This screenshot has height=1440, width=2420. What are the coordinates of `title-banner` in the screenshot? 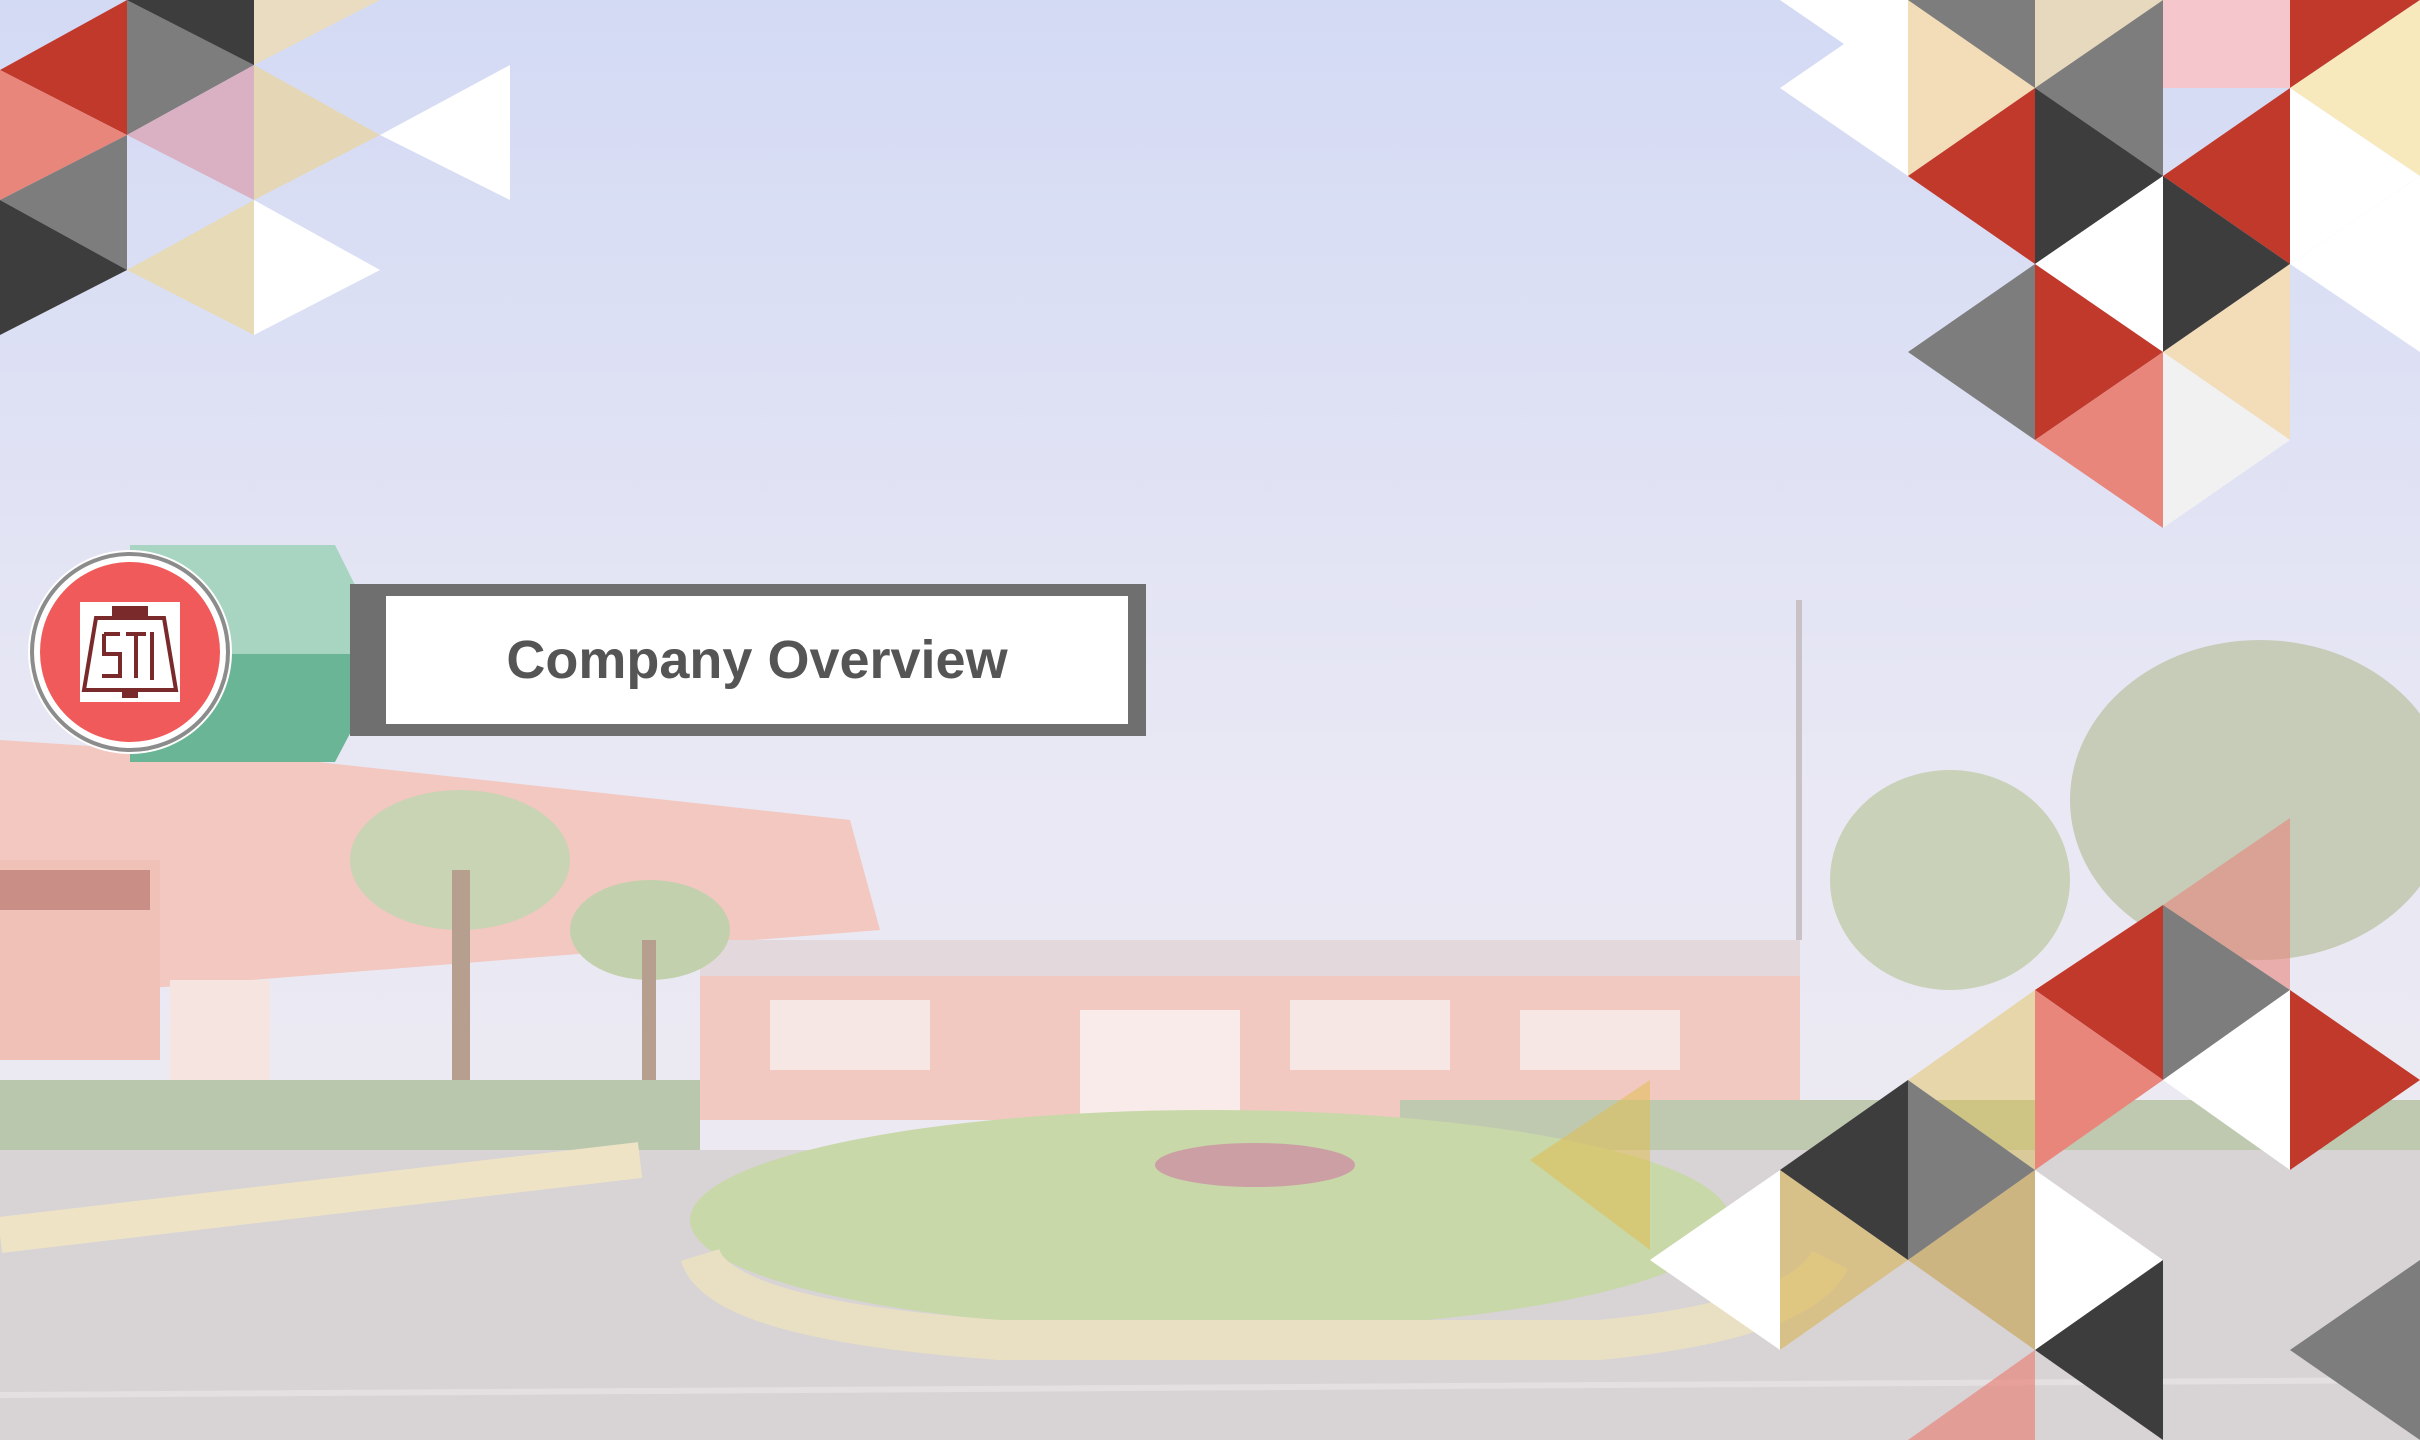 It's located at (587, 653).